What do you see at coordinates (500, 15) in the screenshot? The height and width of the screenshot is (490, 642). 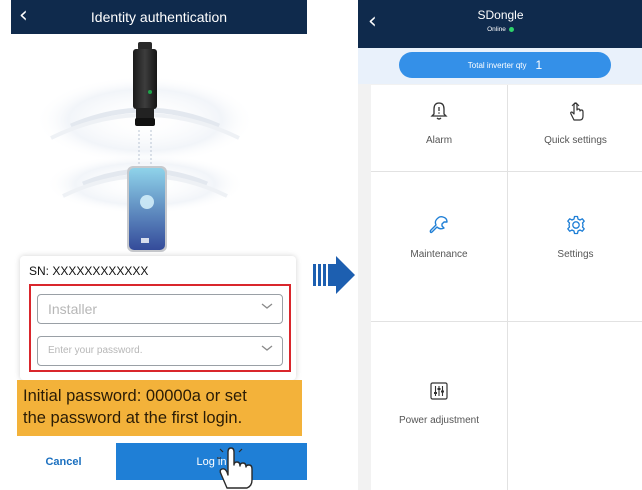 I see `device-title: SDongle` at bounding box center [500, 15].